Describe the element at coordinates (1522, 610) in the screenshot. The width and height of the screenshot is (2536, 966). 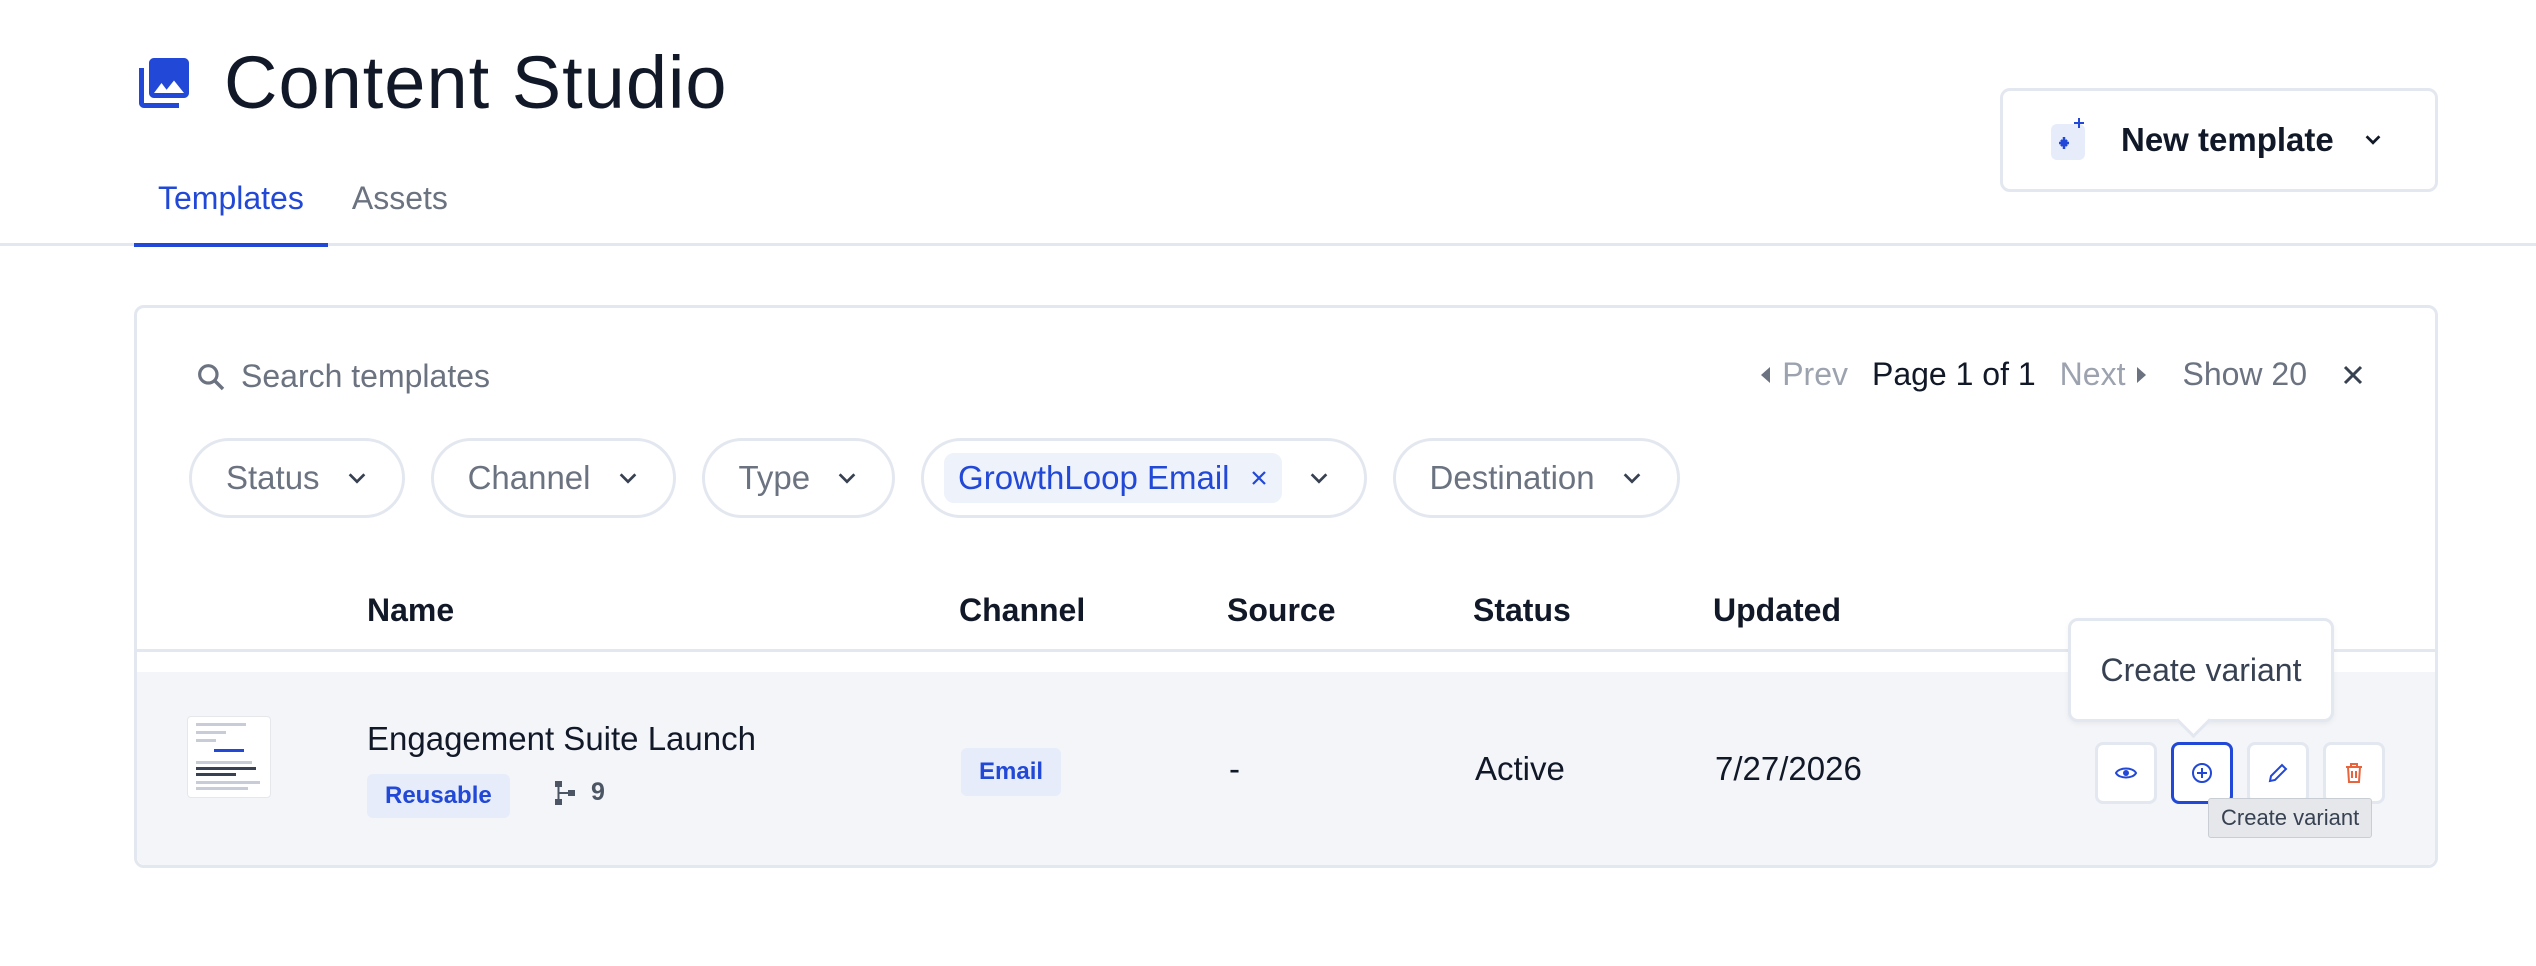
I see `column-header-status: Status` at that location.